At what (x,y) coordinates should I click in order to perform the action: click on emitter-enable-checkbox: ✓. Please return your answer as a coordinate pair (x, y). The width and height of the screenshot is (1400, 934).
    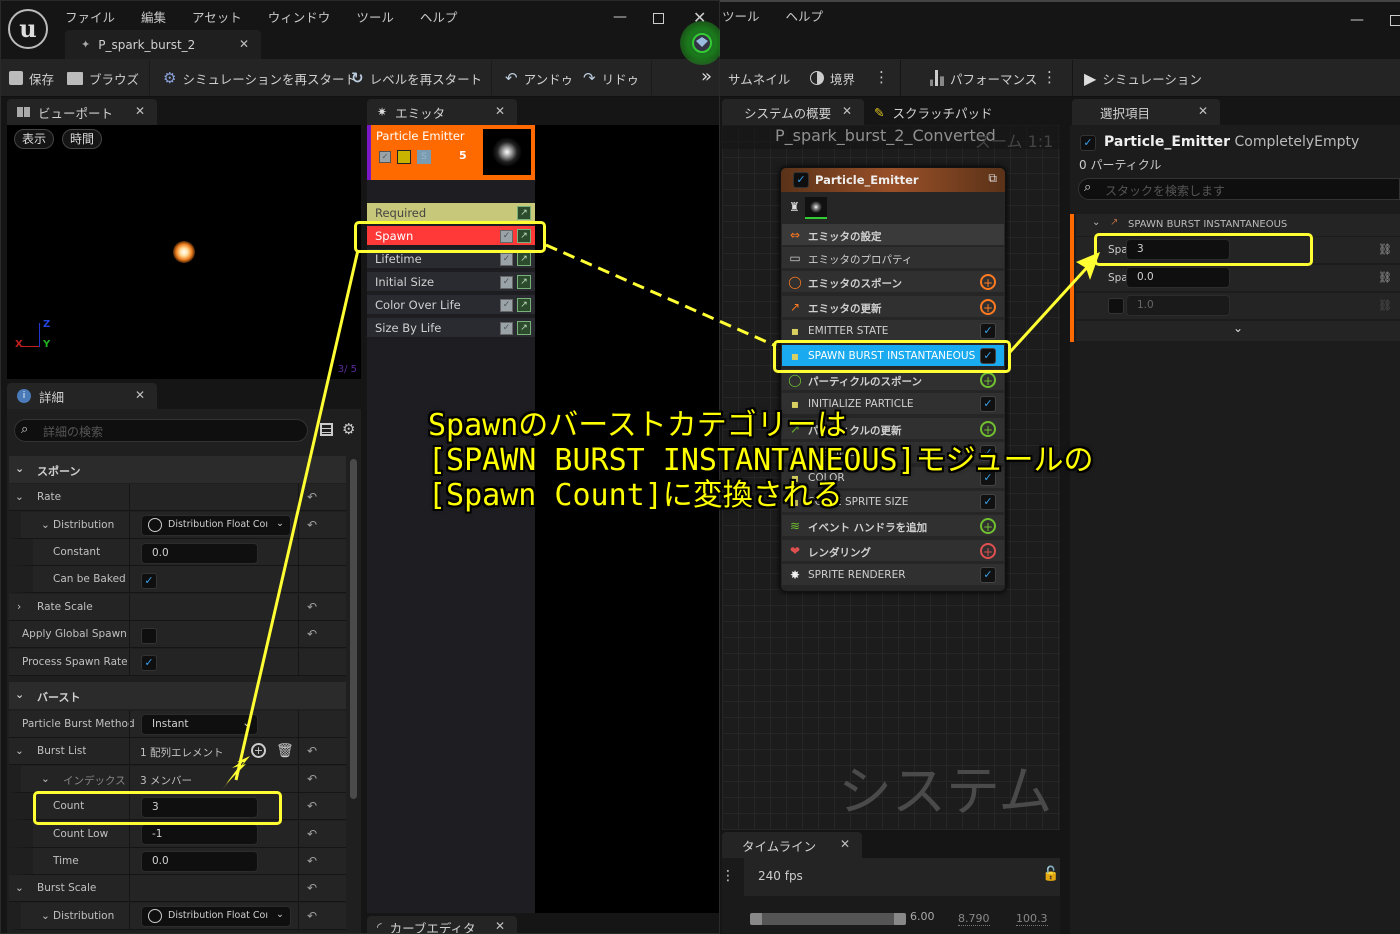
    Looking at the image, I should click on (385, 157).